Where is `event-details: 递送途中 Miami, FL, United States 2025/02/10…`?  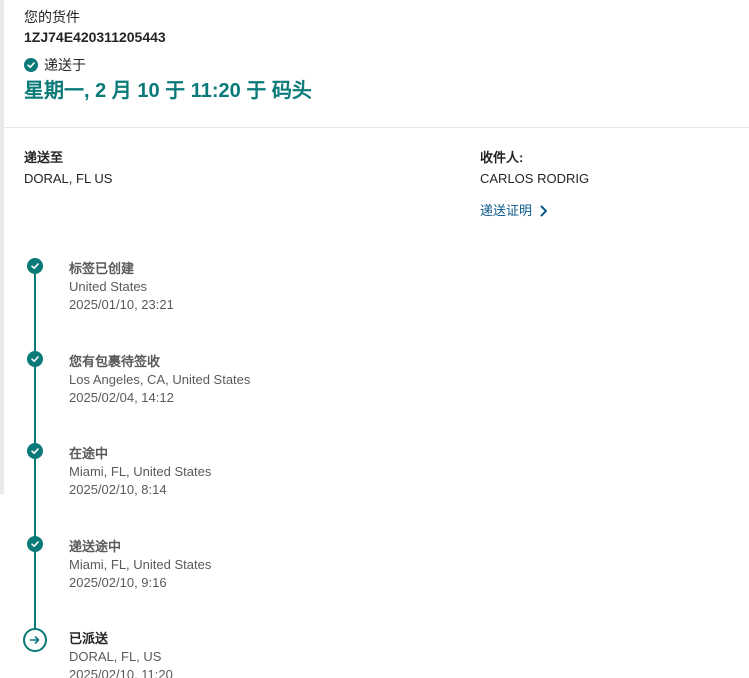 event-details: 递送途中 Miami, FL, United States 2025/02/10… is located at coordinates (140, 565).